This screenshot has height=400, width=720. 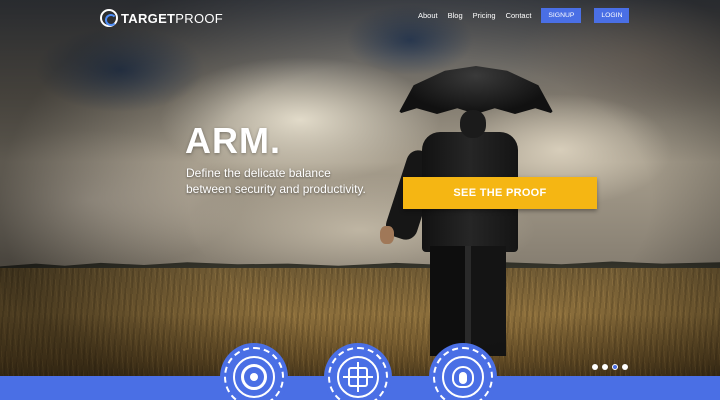 What do you see at coordinates (428, 15) in the screenshot?
I see `nav-link-about: About` at bounding box center [428, 15].